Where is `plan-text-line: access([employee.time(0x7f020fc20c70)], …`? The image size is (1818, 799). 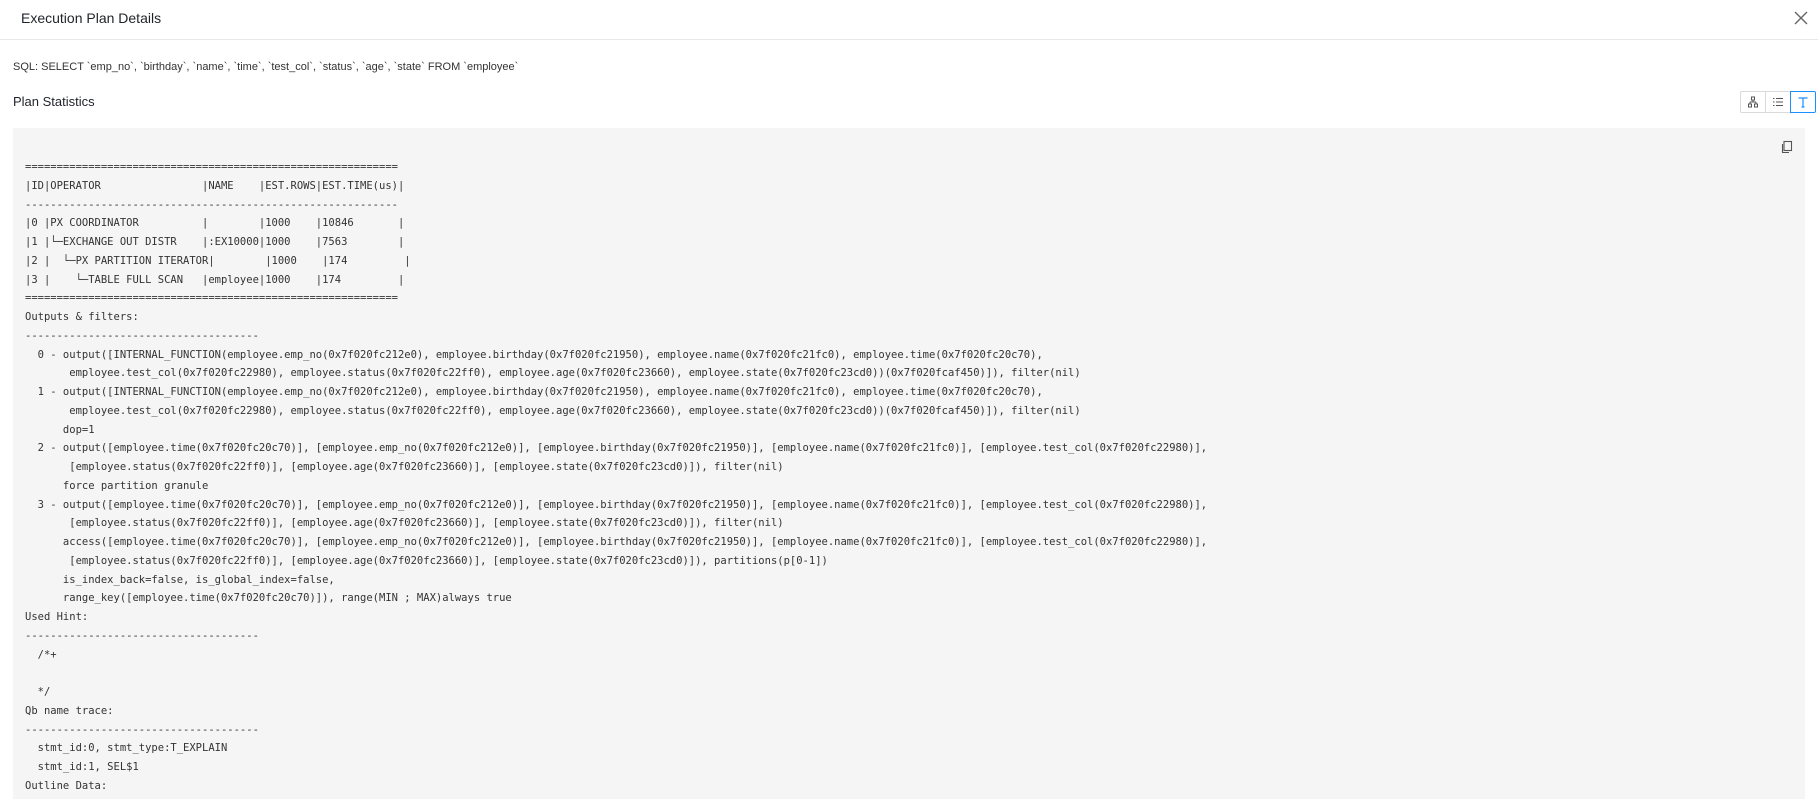 plan-text-line: access([employee.time(0x7f020fc20c70)], … is located at coordinates (616, 542).